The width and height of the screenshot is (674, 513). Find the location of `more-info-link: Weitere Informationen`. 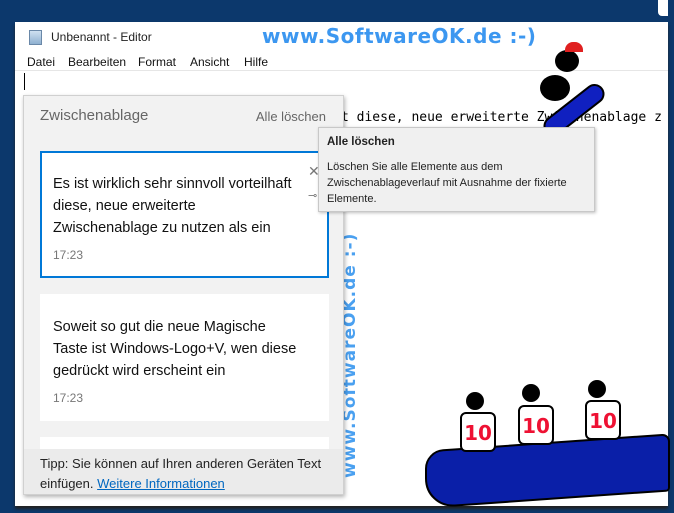

more-info-link: Weitere Informationen is located at coordinates (161, 483).